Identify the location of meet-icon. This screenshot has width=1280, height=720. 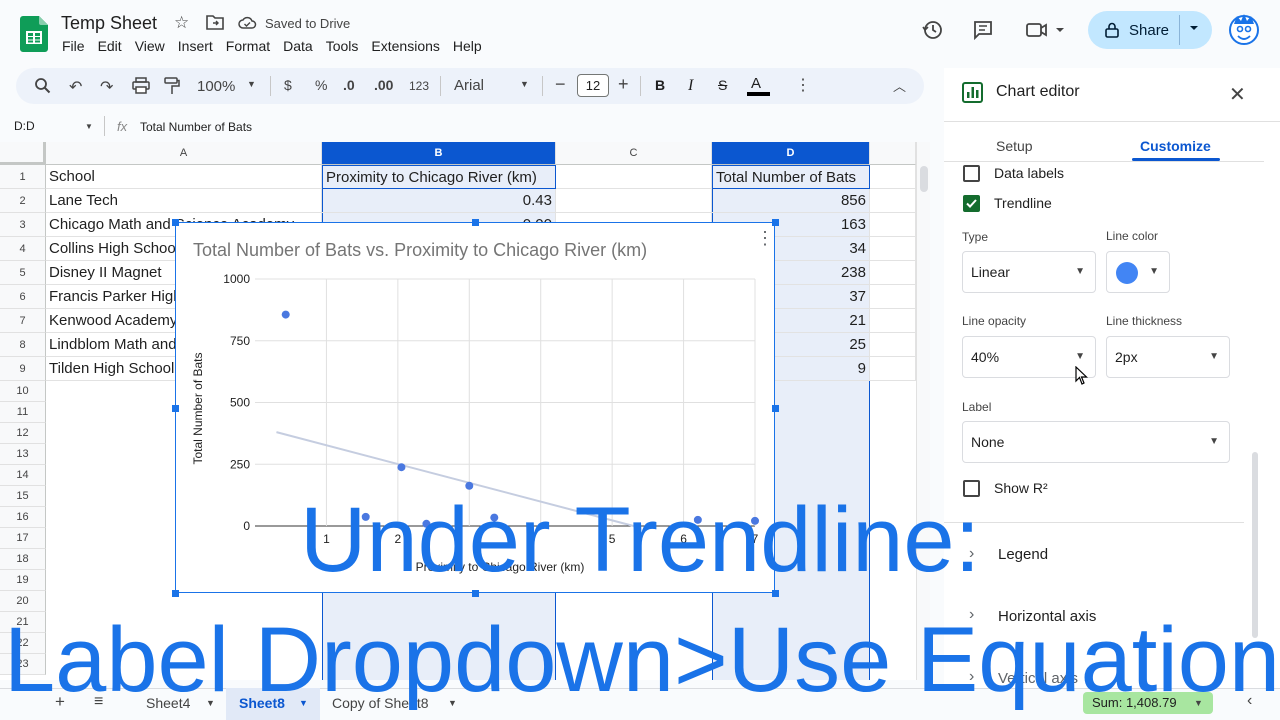
(1046, 30).